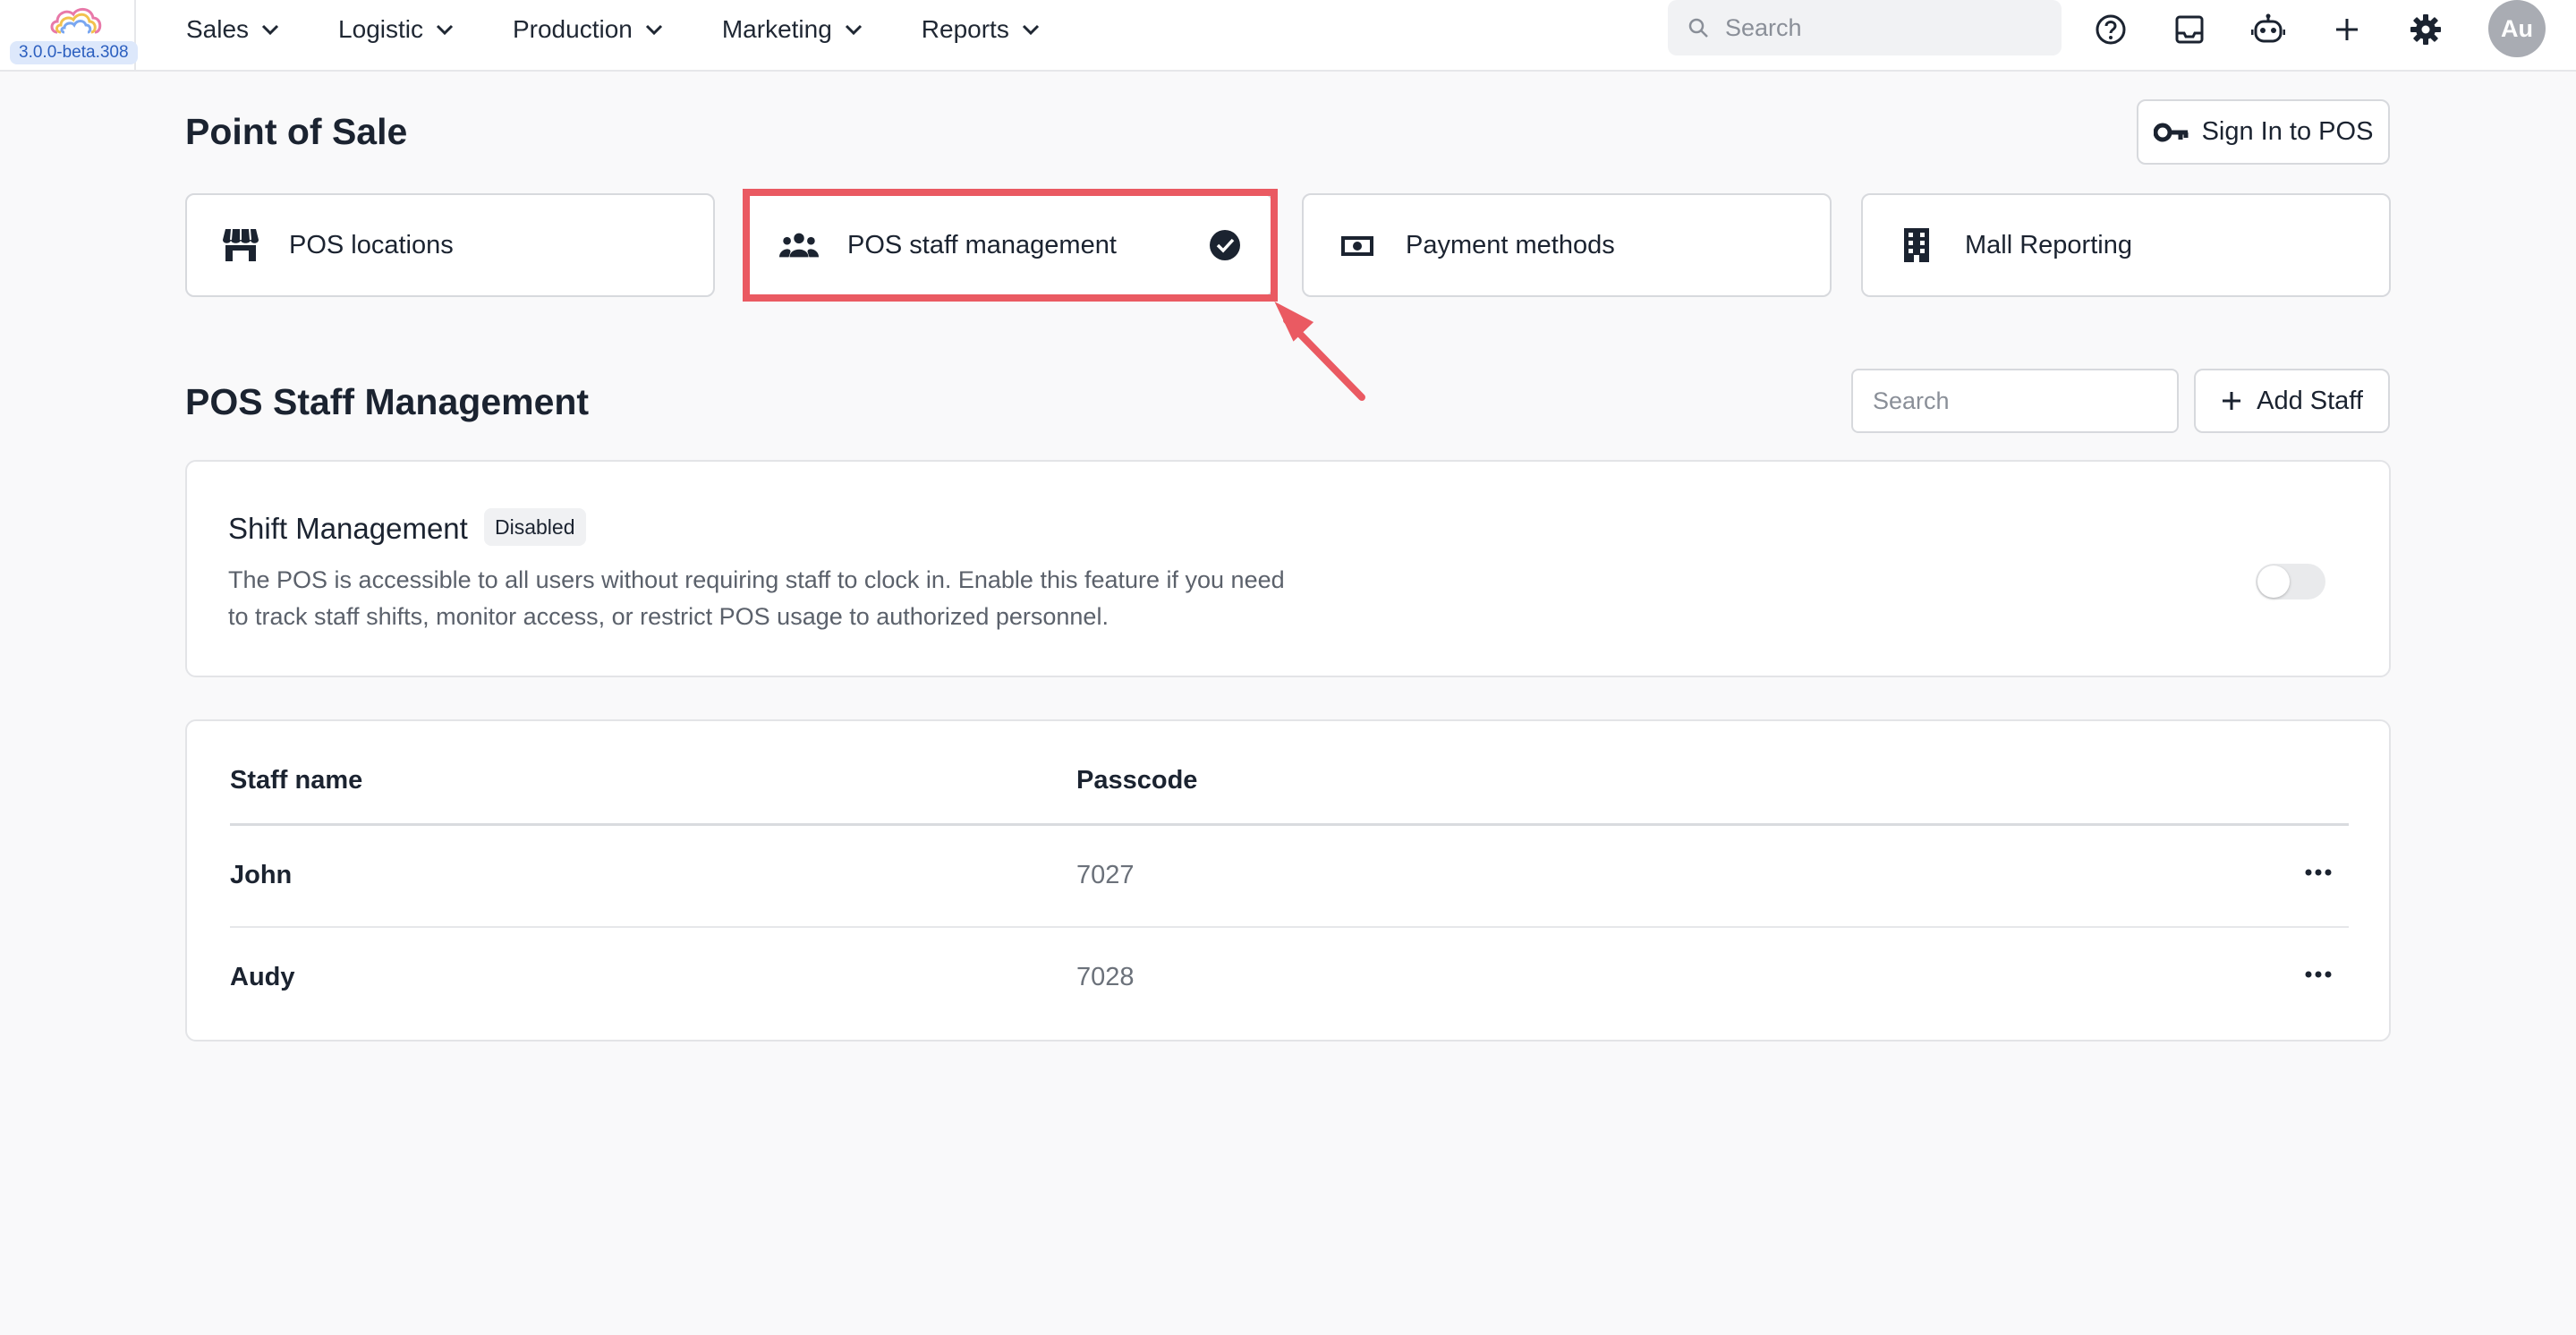  I want to click on sign-in-to-pos-button: Sign In to POS, so click(2263, 132).